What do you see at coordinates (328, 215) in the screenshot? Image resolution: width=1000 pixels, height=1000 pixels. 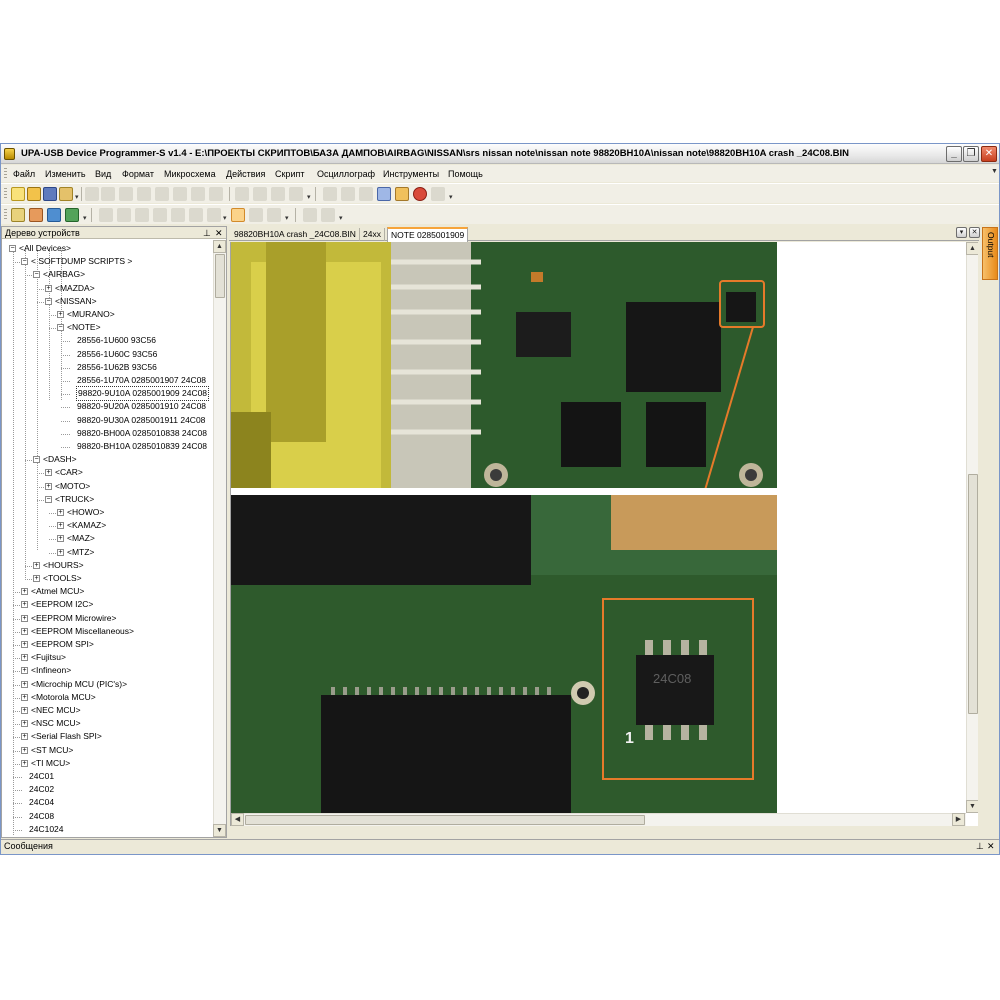 I see `stop-icon` at bounding box center [328, 215].